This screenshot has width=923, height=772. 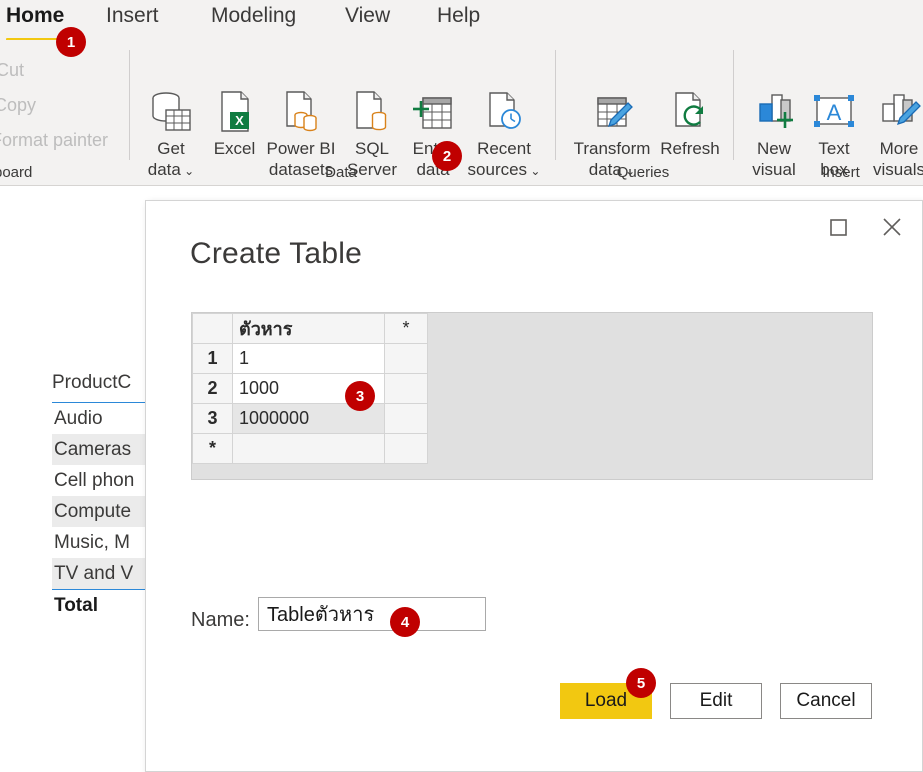 I want to click on grid-corner-header, so click(x=212, y=328).